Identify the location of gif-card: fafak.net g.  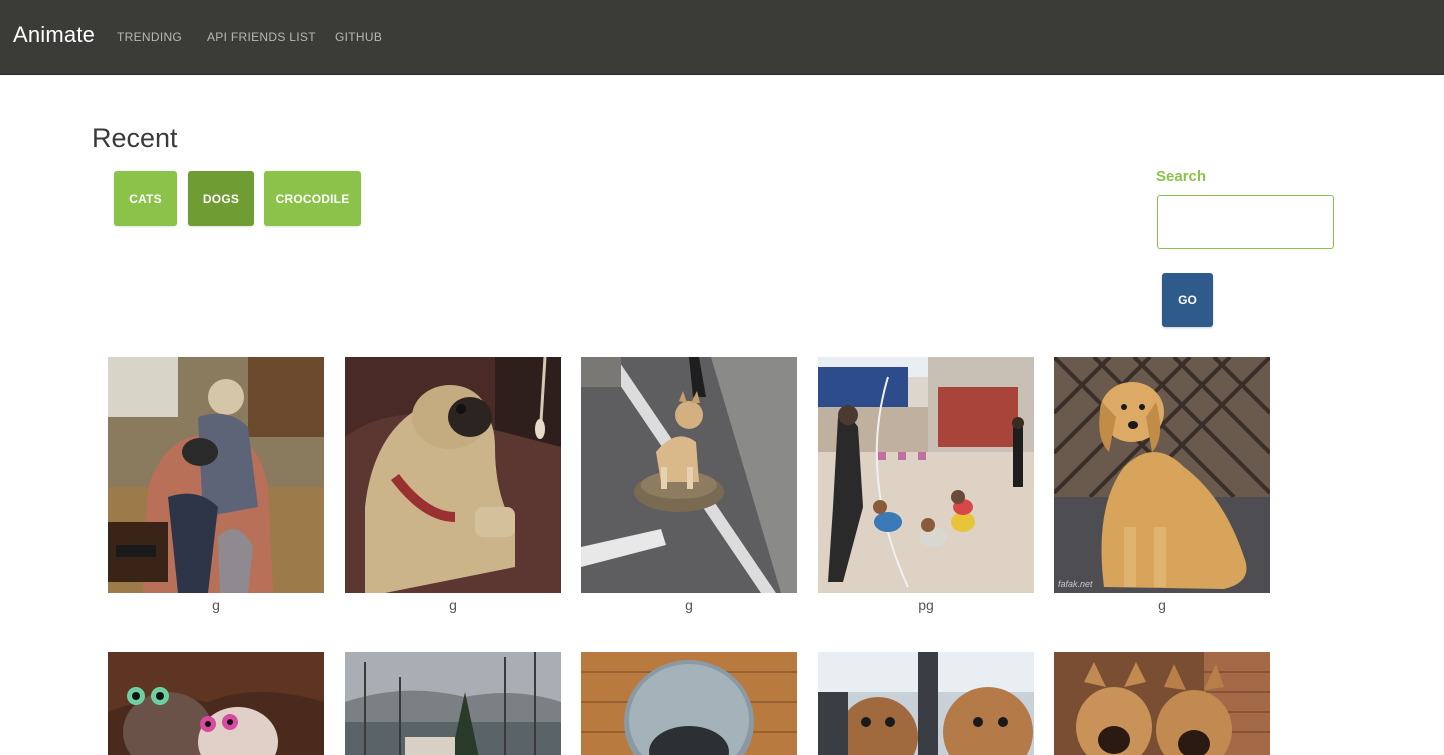
(1162, 486).